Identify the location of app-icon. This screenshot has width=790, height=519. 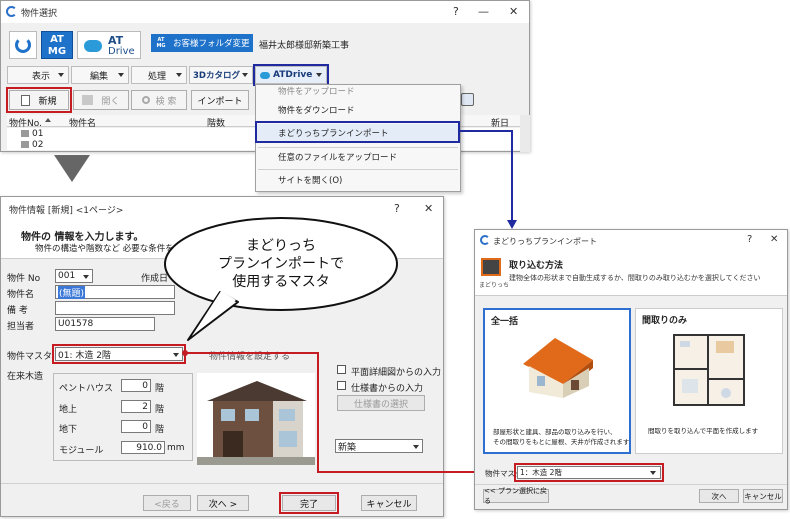
(485, 240).